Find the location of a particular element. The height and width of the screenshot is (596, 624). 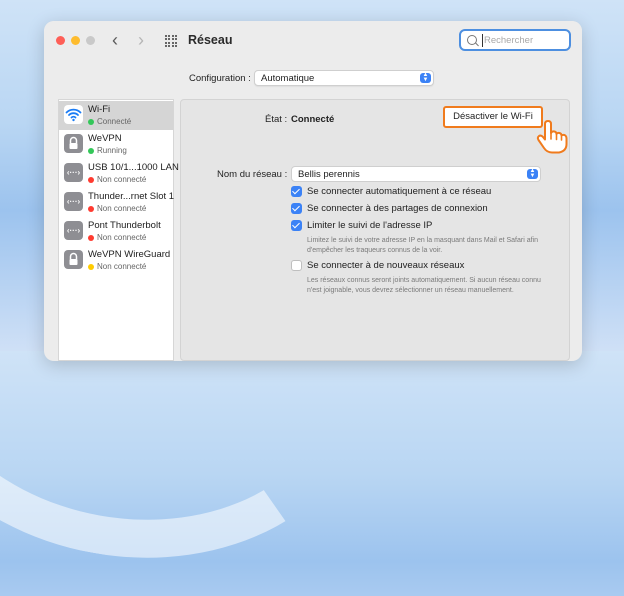

text-cursor is located at coordinates (482, 40).